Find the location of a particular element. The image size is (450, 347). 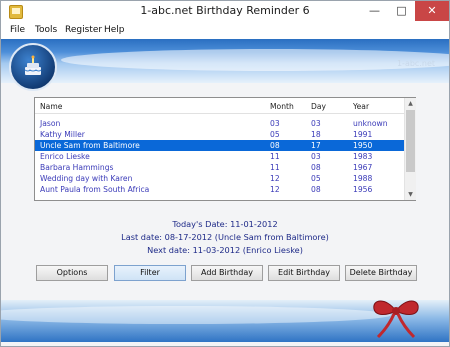

list-item: Kathy Miller 05 18 1991 is located at coordinates (219, 134).